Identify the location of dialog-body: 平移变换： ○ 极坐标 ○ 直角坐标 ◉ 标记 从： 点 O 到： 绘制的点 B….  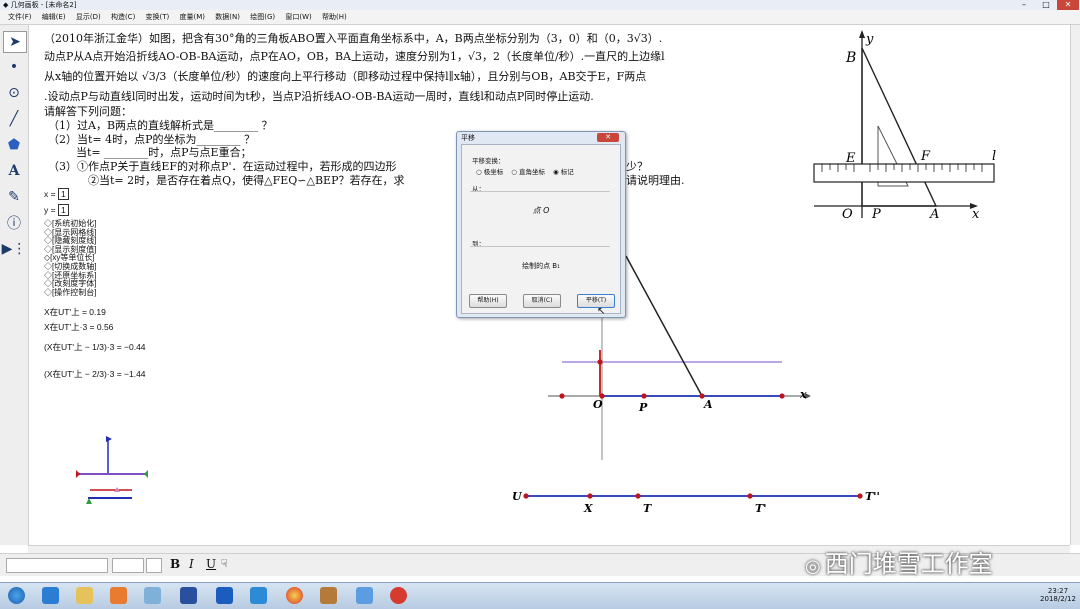
(541, 229).